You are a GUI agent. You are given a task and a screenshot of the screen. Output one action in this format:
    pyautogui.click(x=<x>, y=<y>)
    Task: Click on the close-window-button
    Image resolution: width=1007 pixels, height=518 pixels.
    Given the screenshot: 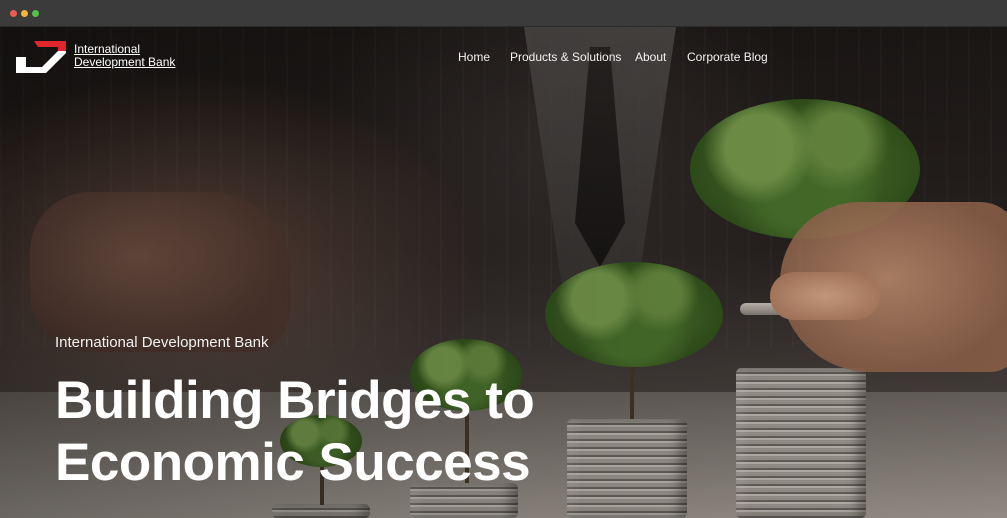 What is the action you would take?
    pyautogui.click(x=13, y=13)
    